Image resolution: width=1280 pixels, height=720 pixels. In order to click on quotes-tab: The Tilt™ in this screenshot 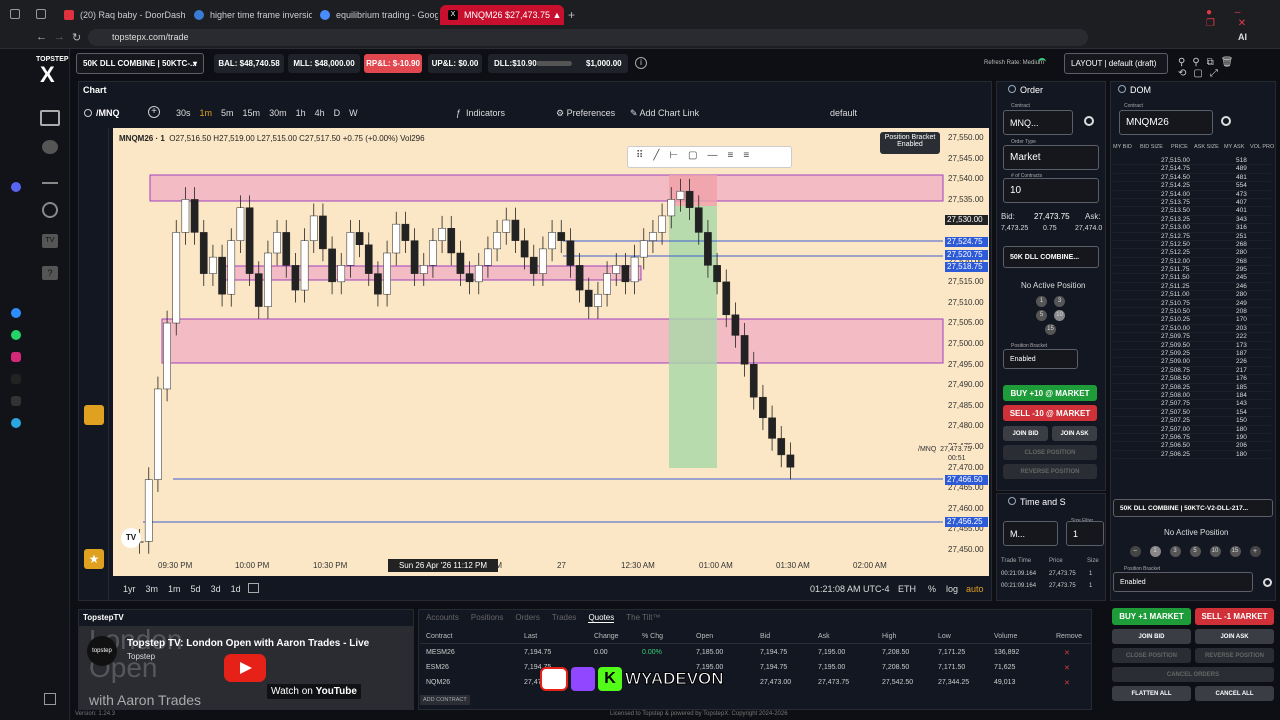, I will do `click(643, 618)`.